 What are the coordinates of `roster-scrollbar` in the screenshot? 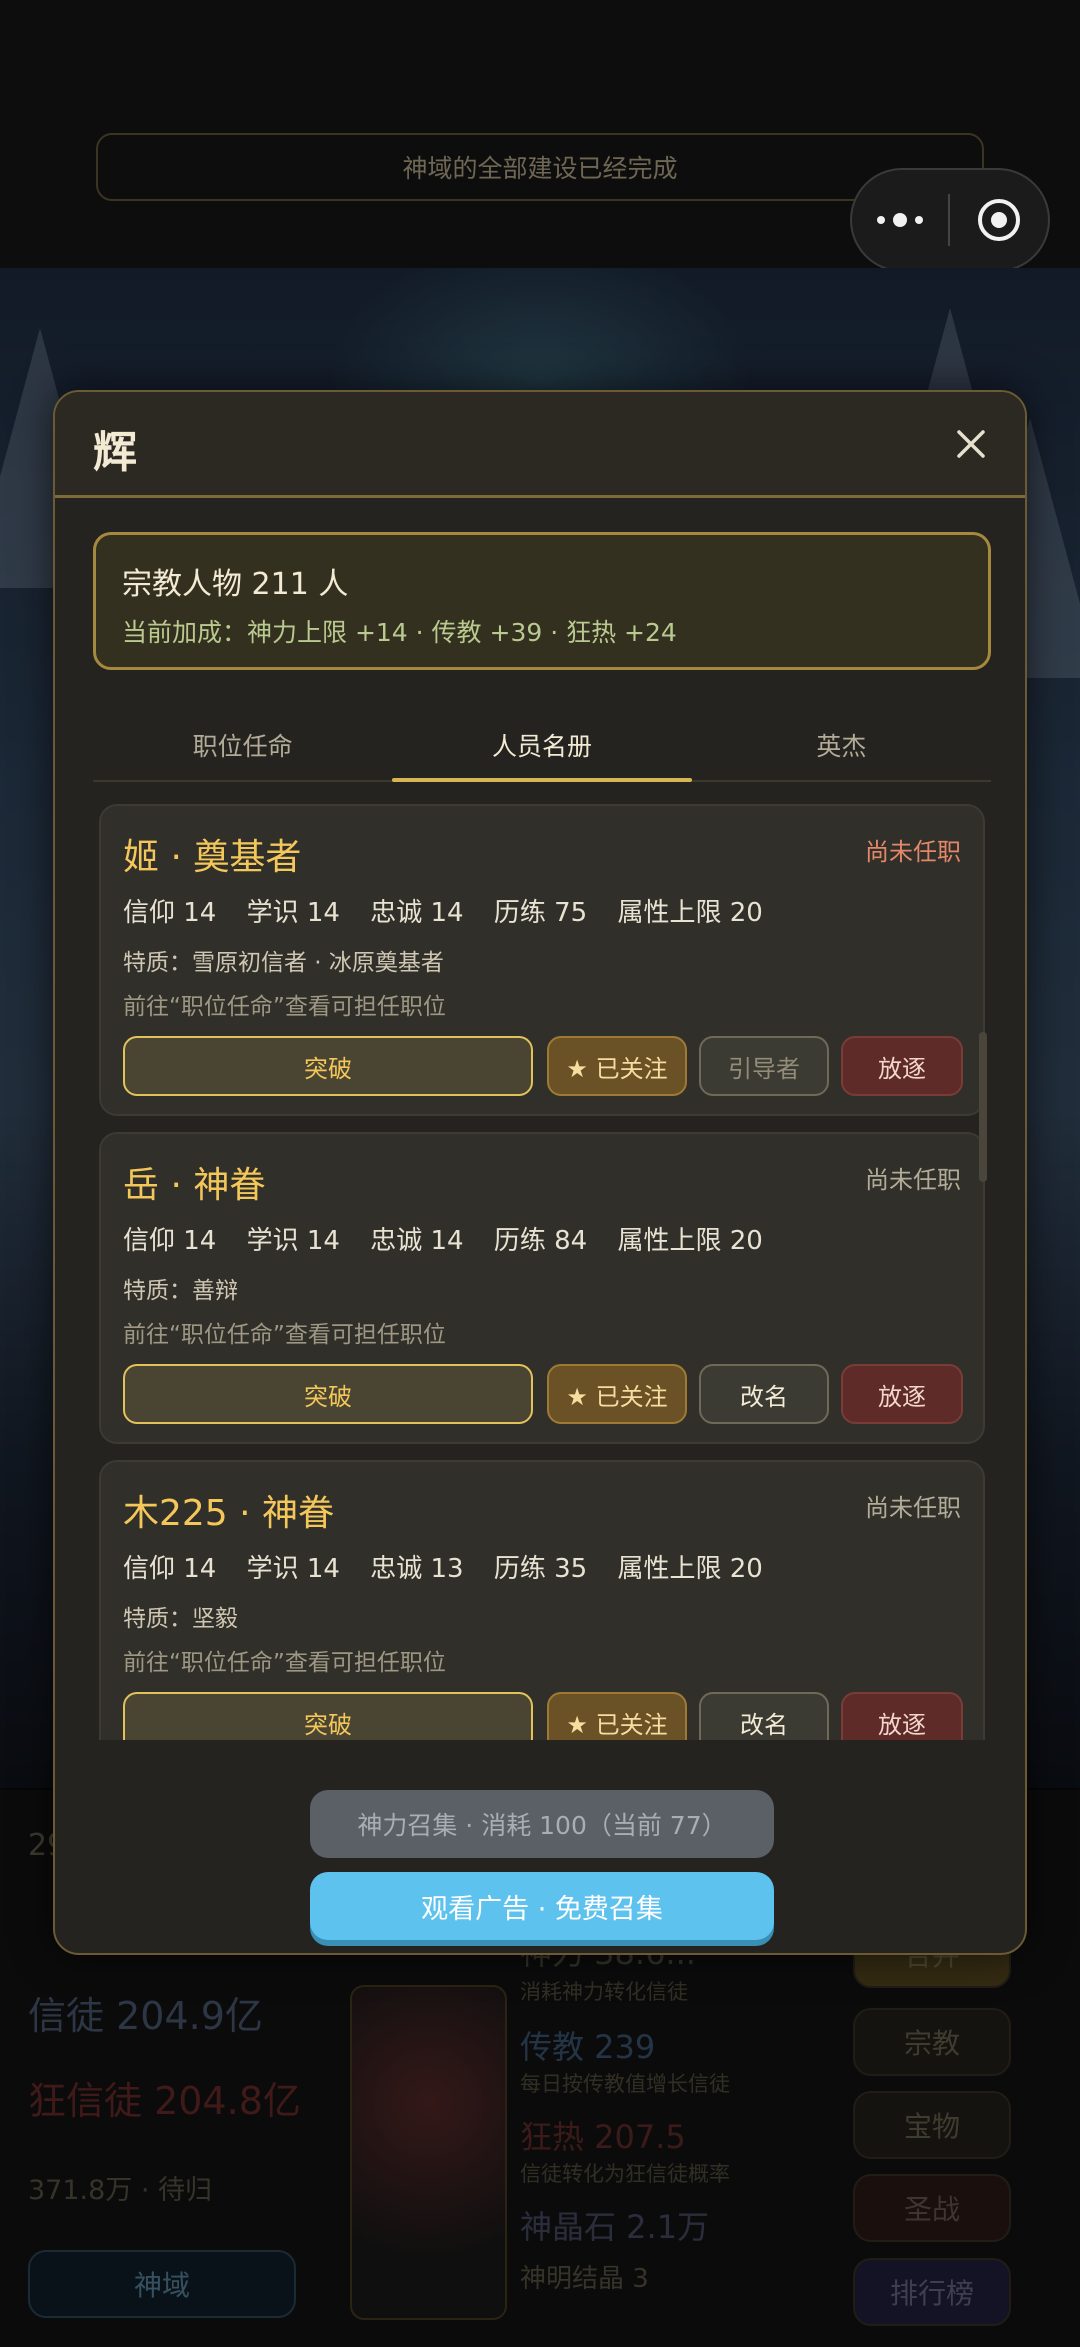 It's located at (983, 1107).